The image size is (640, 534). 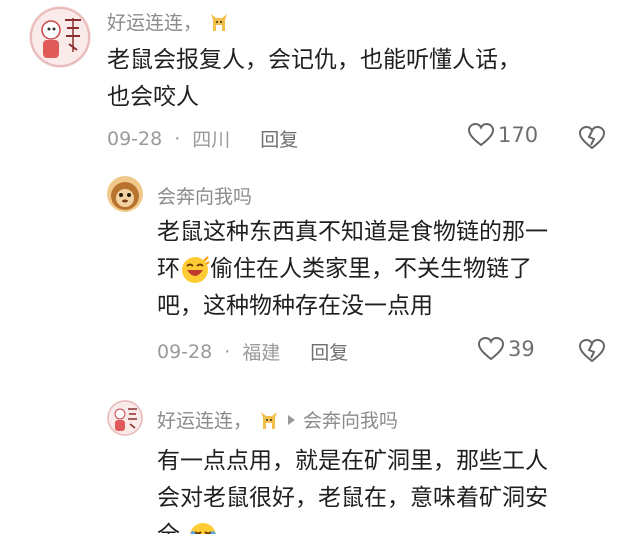 I want to click on like-button: 170, so click(x=503, y=135).